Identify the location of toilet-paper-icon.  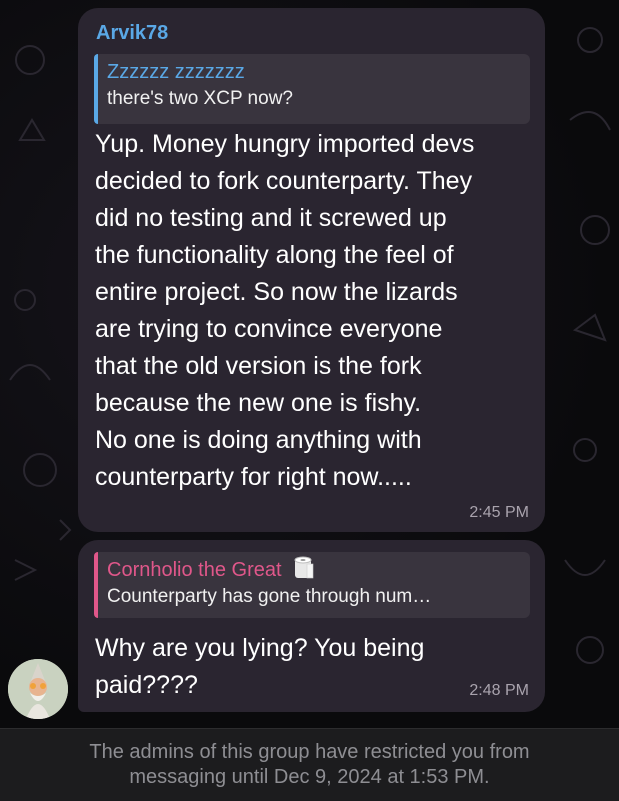
(304, 567).